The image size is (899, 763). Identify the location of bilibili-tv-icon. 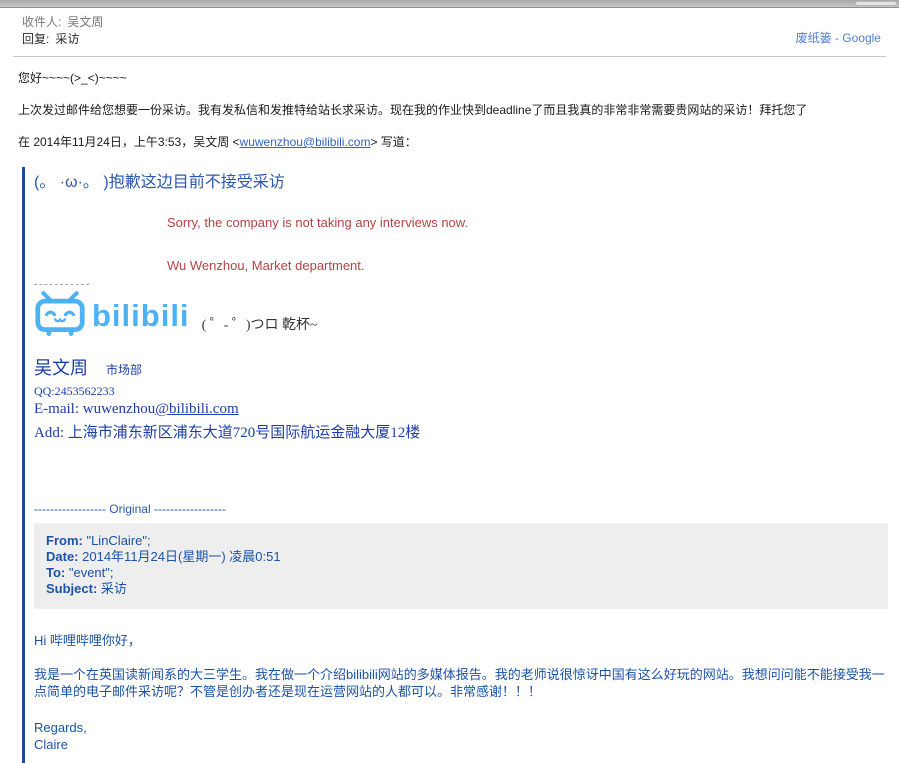
(60, 313).